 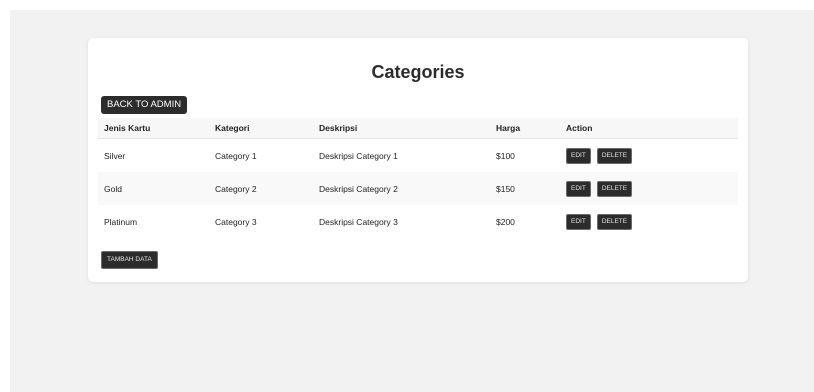 What do you see at coordinates (153, 188) in the screenshot?
I see `cell-jenis-kartu: Gold` at bounding box center [153, 188].